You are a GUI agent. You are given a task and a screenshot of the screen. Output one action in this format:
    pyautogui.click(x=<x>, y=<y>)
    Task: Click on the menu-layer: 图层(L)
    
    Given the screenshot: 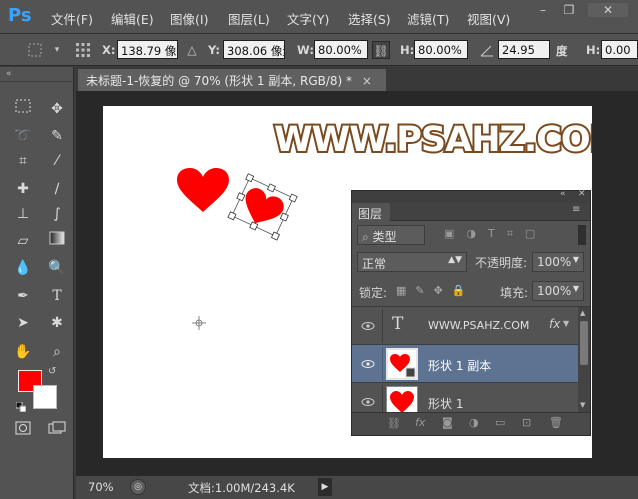 What is the action you would take?
    pyautogui.click(x=249, y=18)
    